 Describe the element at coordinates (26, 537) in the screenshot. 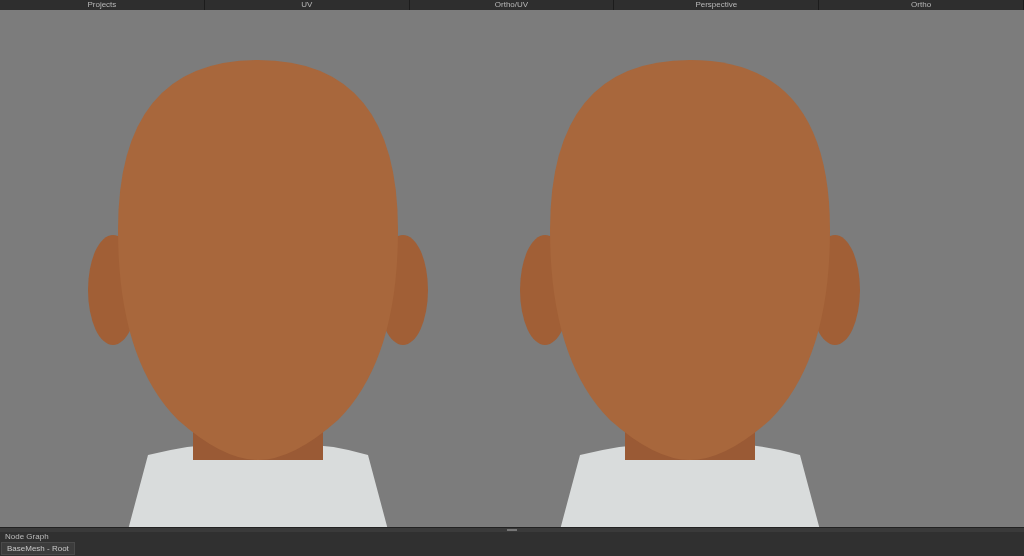

I see `panel-title: Node Graph` at that location.